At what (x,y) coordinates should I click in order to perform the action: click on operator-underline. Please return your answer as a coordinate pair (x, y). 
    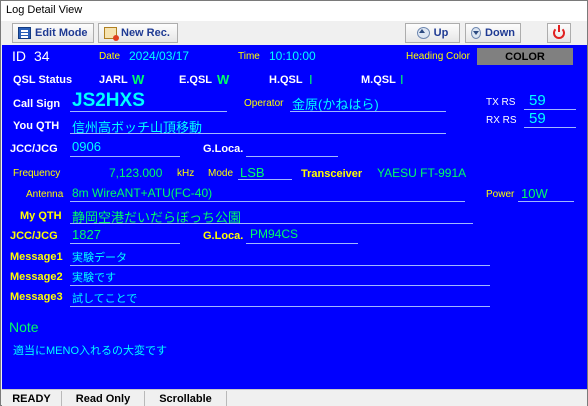
    Looking at the image, I should click on (368, 111).